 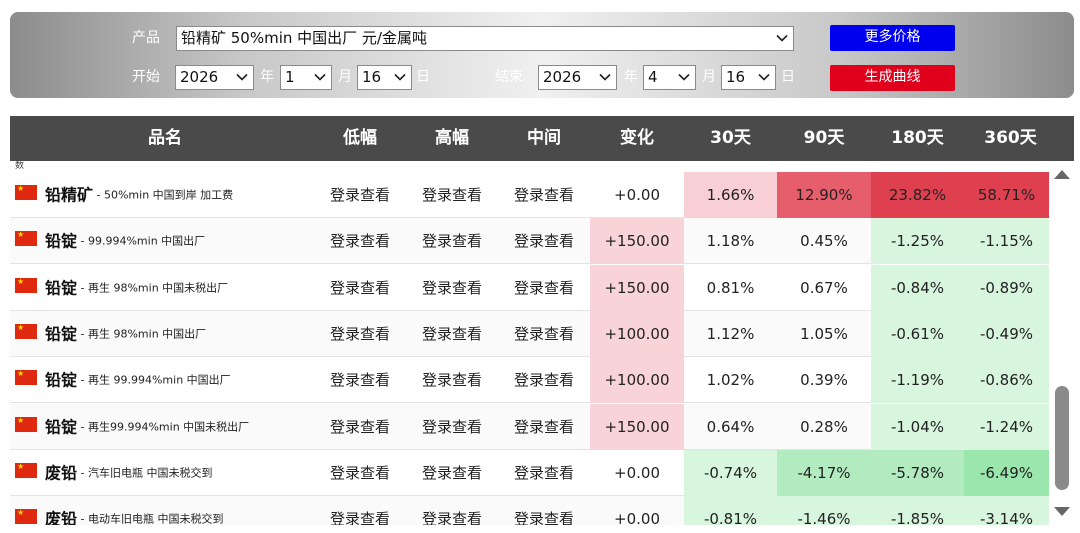 What do you see at coordinates (824, 380) in the screenshot?
I see `cell-90d: 0.39%` at bounding box center [824, 380].